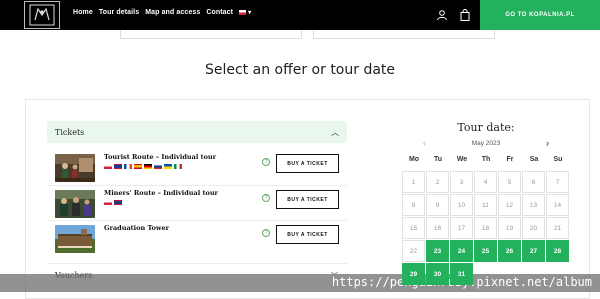 The image size is (600, 299). Describe the element at coordinates (461, 251) in the screenshot. I see `calendar-day-available: 24` at that location.